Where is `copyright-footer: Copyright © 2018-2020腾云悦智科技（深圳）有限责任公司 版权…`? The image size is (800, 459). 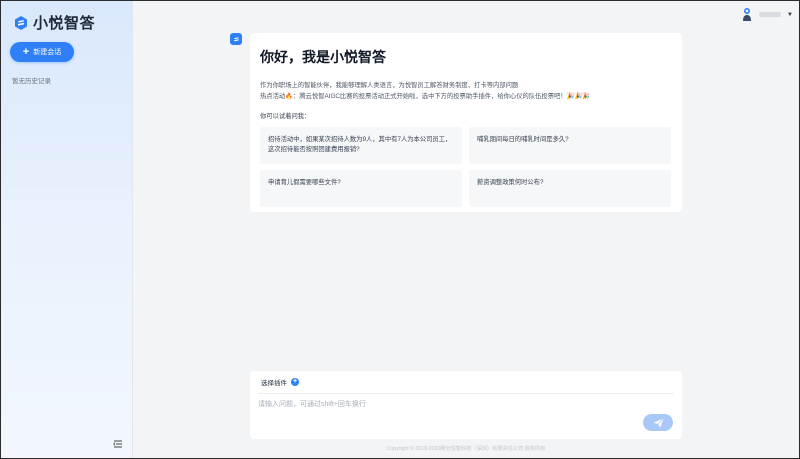 copyright-footer: Copyright © 2018-2020腾云悦智科技（深圳）有限责任公司 版权… is located at coordinates (466, 449).